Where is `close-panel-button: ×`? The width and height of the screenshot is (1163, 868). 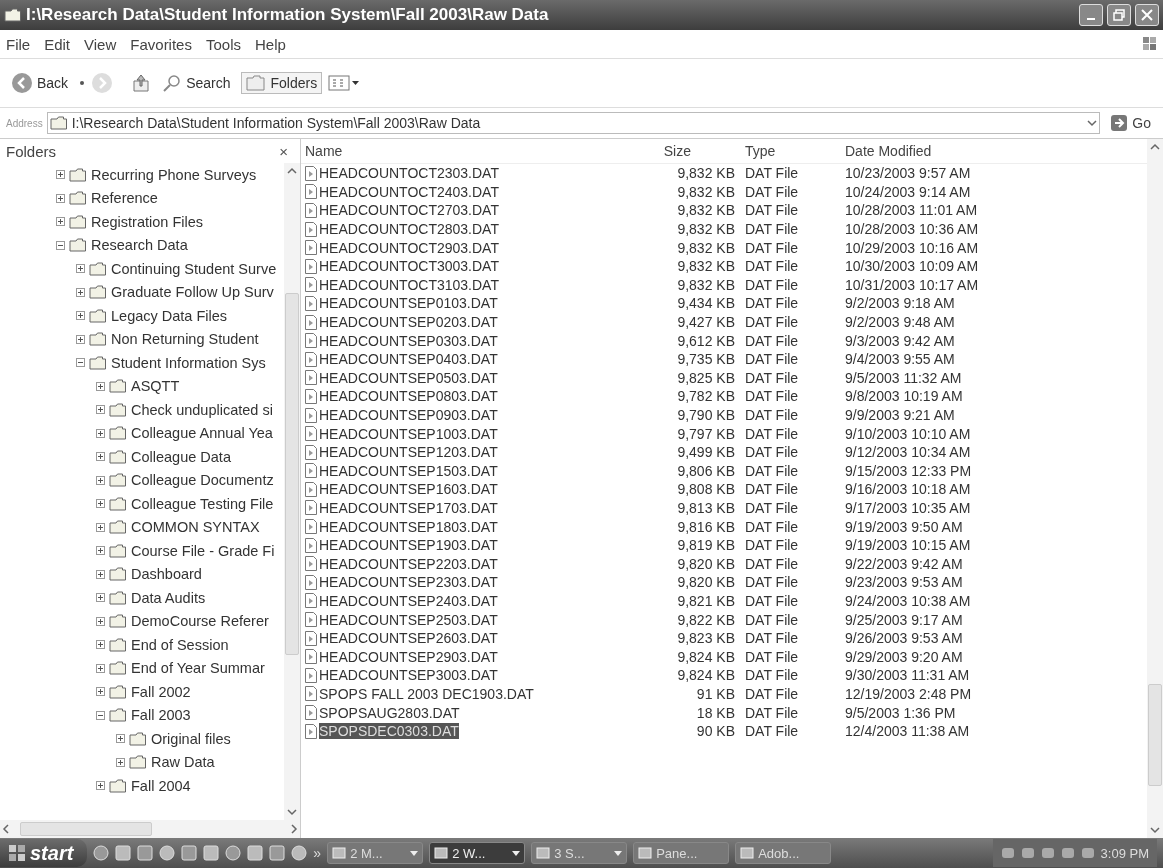 close-panel-button: × is located at coordinates (283, 151).